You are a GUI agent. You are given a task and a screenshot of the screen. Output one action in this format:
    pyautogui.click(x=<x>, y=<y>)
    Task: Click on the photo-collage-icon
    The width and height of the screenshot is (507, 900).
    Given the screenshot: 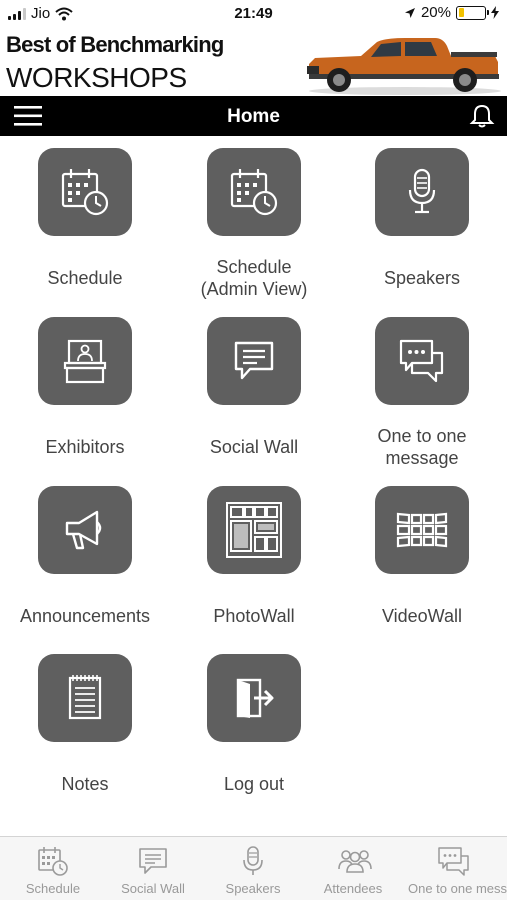 What is the action you would take?
    pyautogui.click(x=254, y=530)
    